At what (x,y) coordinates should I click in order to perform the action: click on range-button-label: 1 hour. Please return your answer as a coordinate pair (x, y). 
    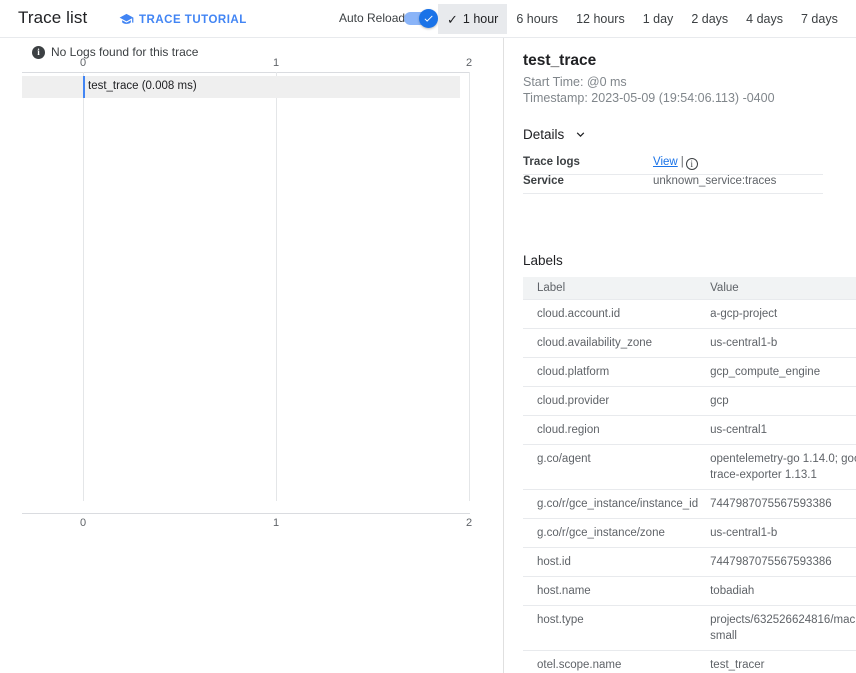
    Looking at the image, I should click on (480, 19).